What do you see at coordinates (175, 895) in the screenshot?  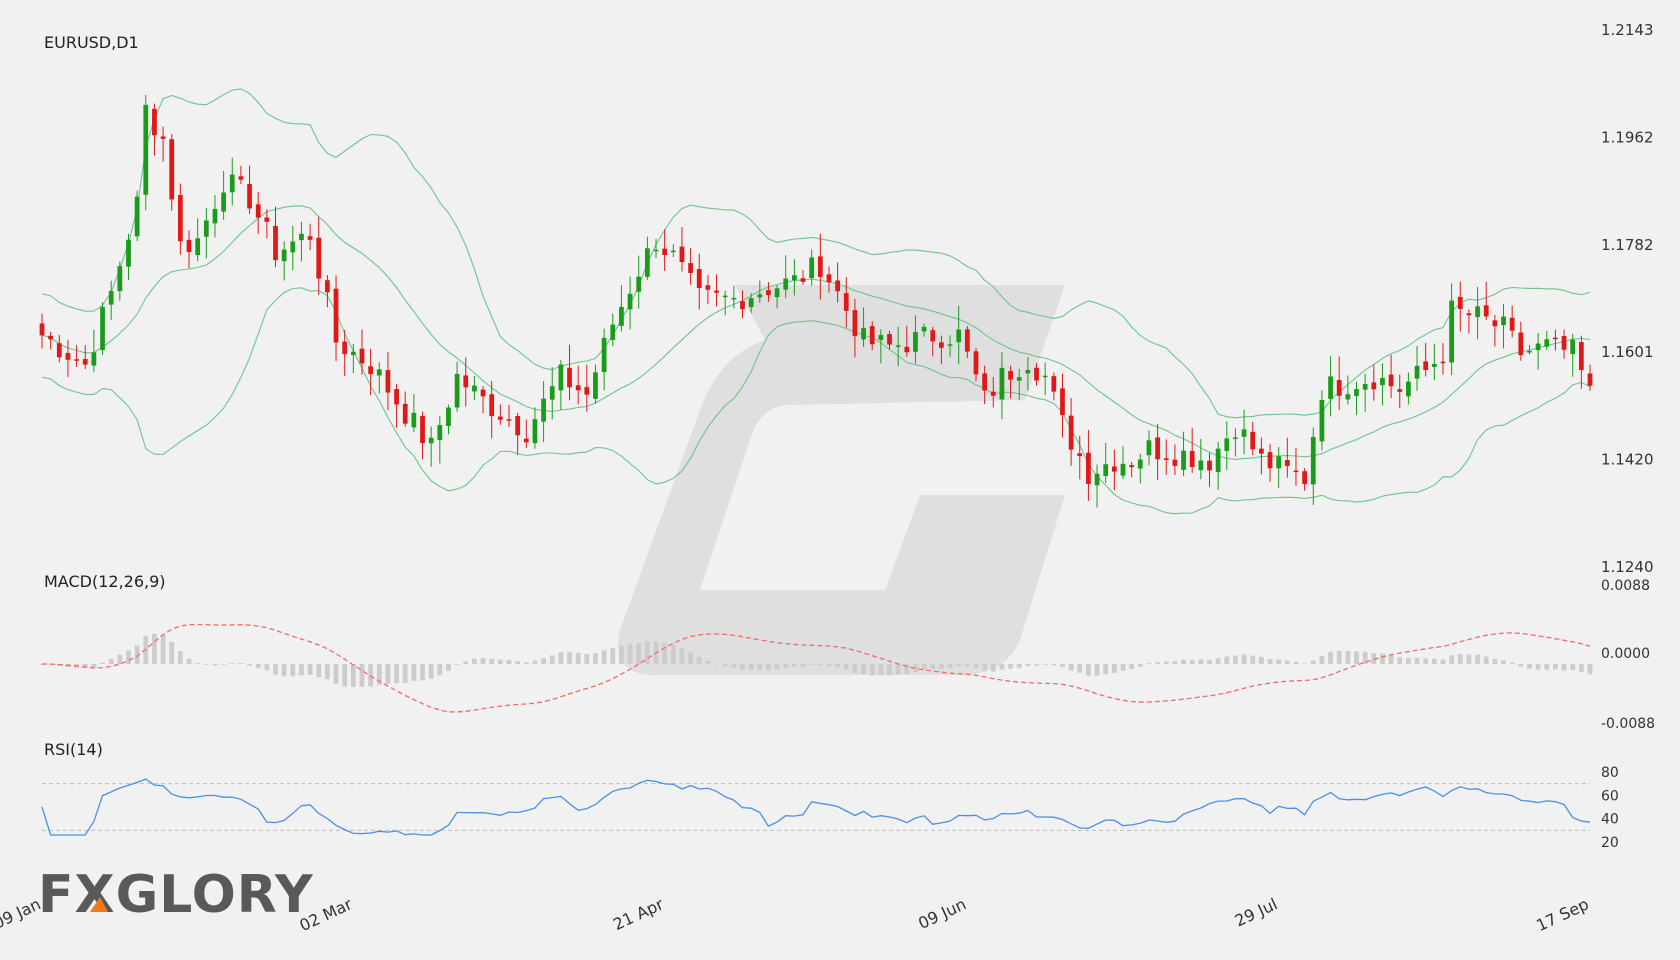 I see `brand-logo: FXGLORY` at bounding box center [175, 895].